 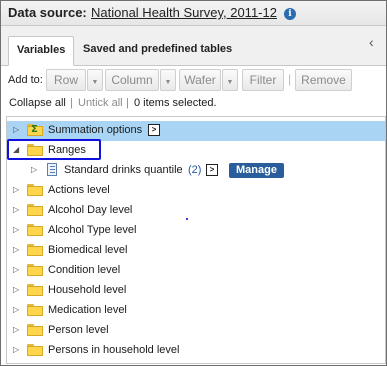 I want to click on add-row-button: Row, so click(x=66, y=80).